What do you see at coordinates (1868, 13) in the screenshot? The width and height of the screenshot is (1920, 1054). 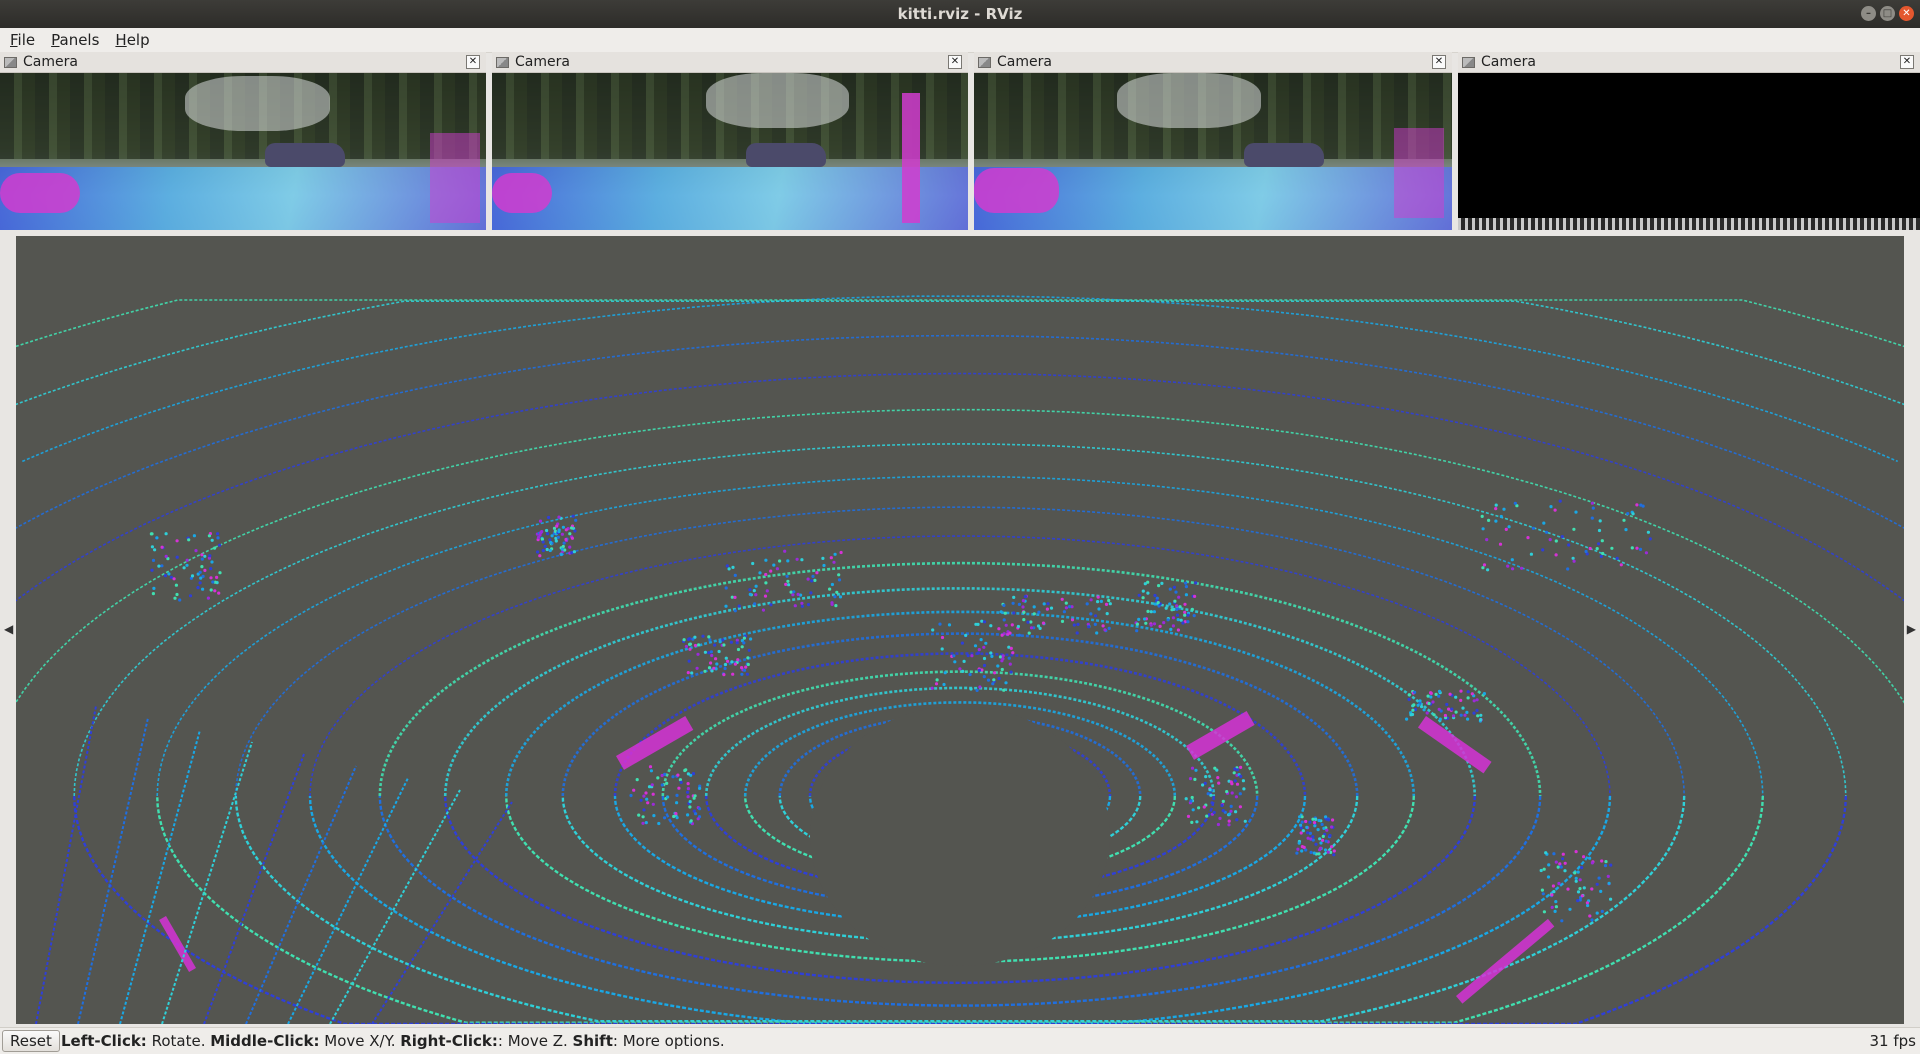 I see `minimize-icon: –` at bounding box center [1868, 13].